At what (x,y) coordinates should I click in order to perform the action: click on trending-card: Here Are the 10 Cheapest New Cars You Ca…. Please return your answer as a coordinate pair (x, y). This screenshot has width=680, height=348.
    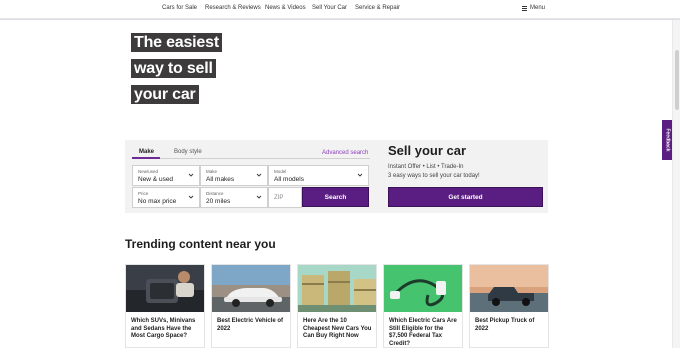
    Looking at the image, I should click on (337, 306).